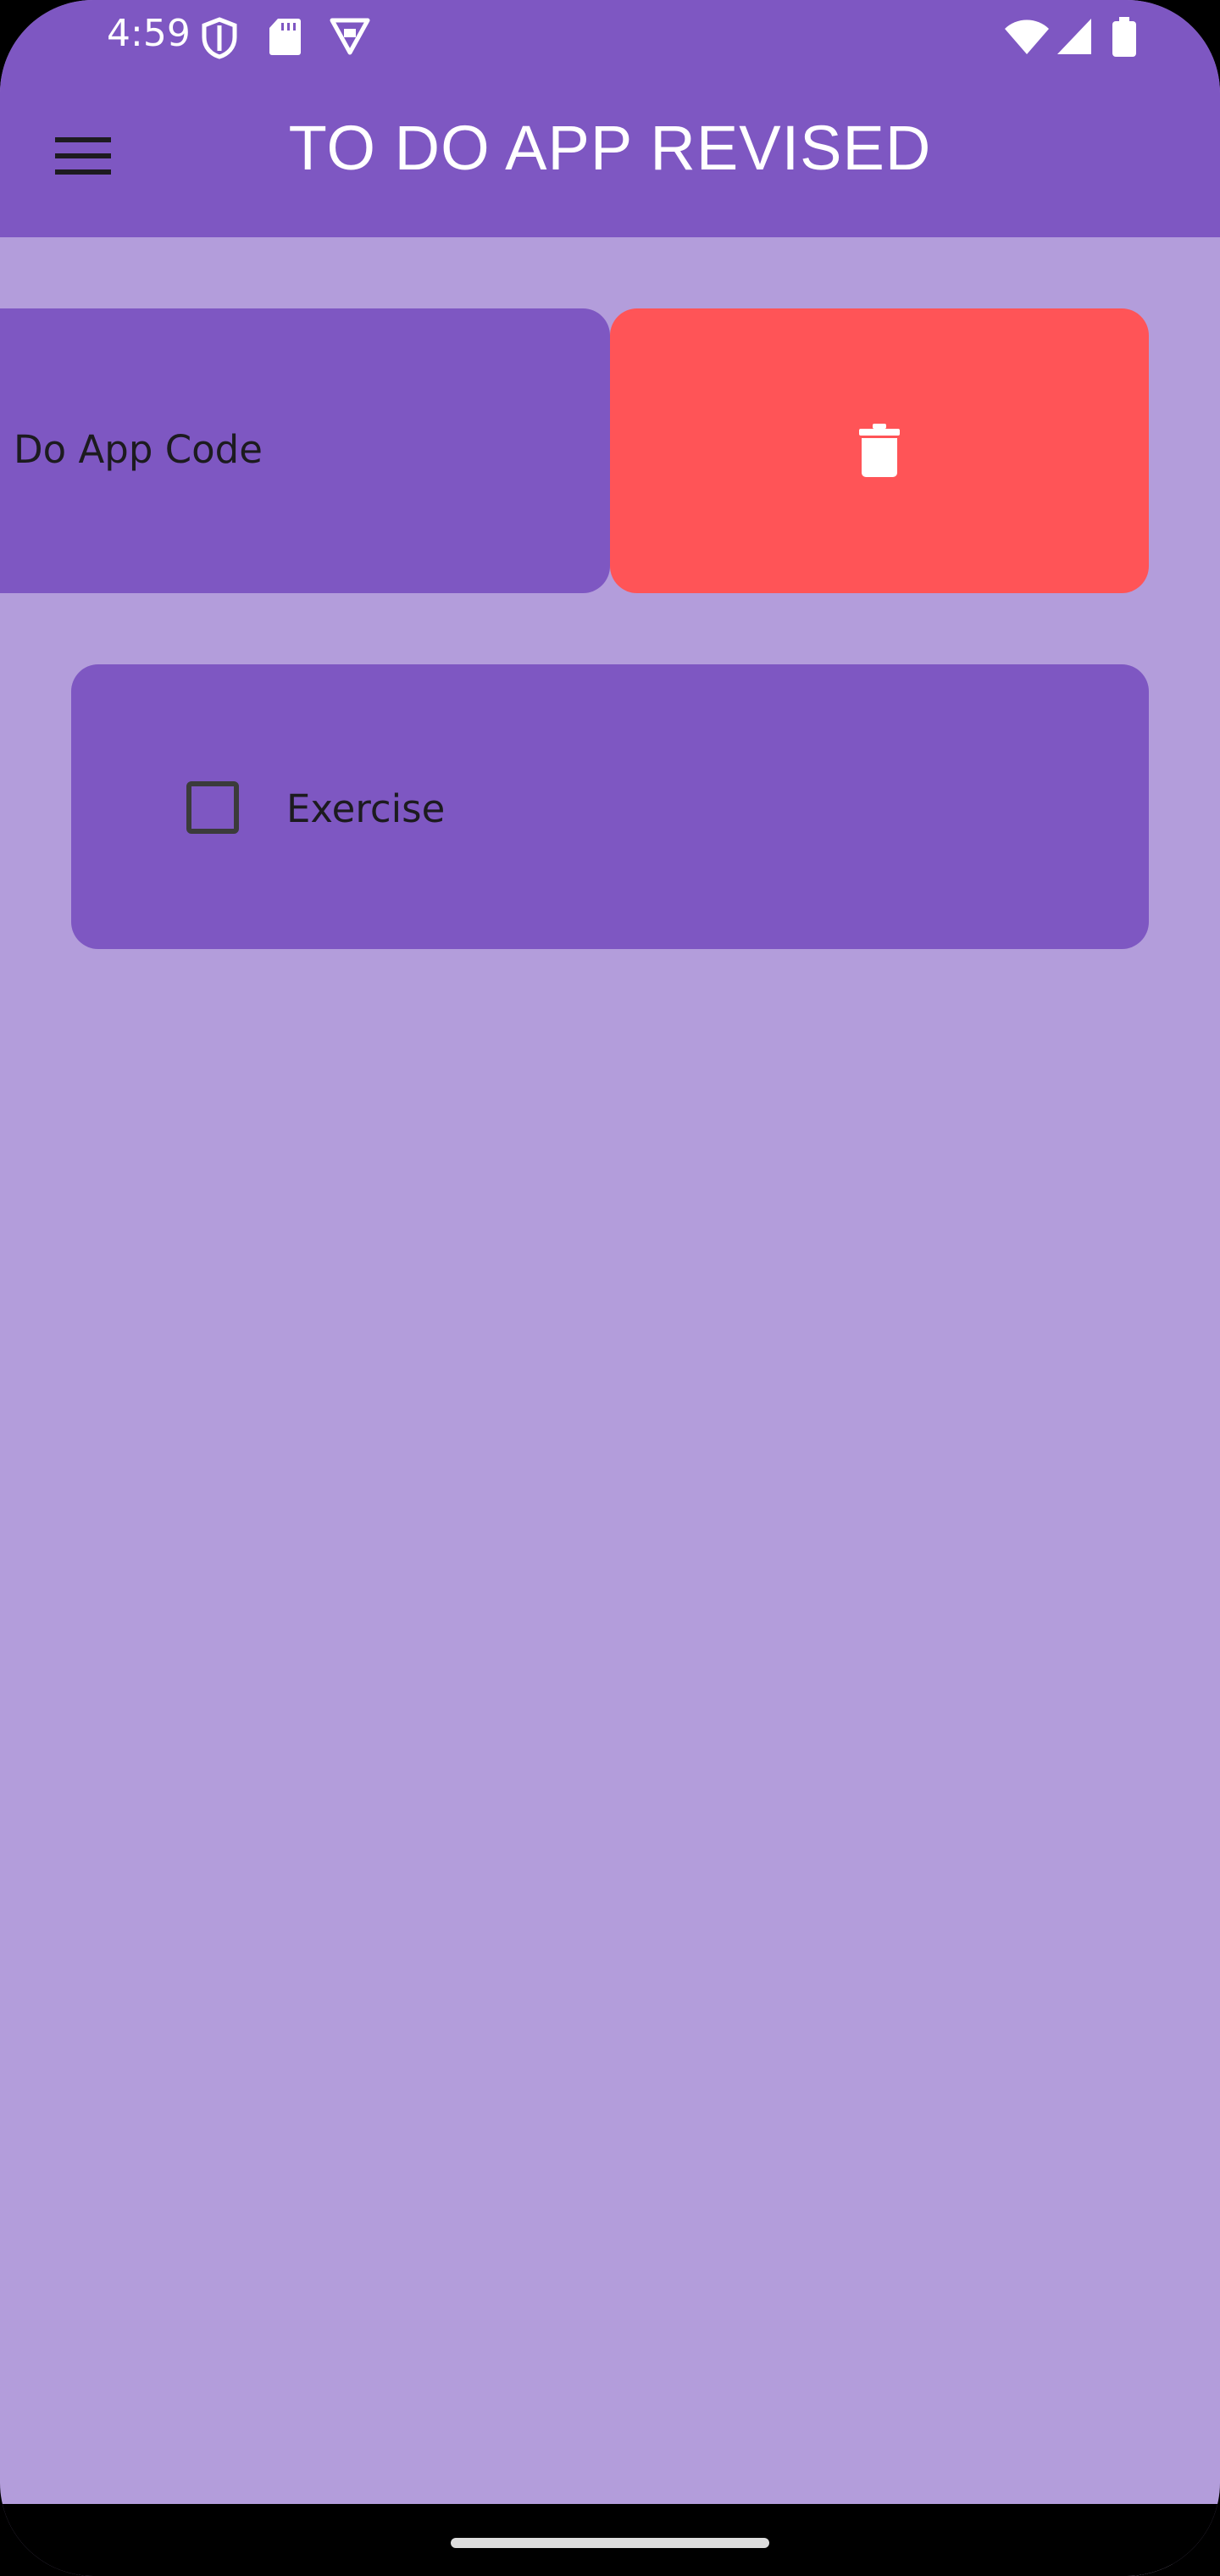 The height and width of the screenshot is (2576, 1220). What do you see at coordinates (149, 33) in the screenshot?
I see `status-time: 4:59` at bounding box center [149, 33].